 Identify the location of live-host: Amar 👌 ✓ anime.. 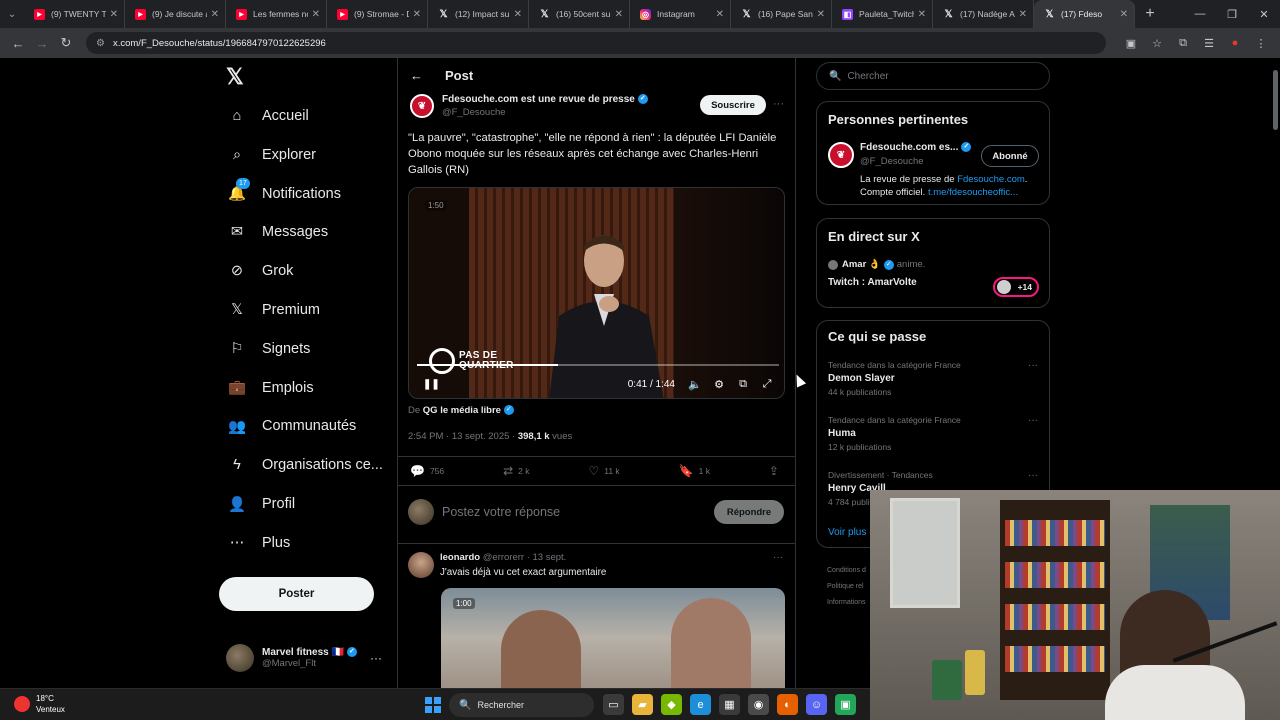
(876, 264).